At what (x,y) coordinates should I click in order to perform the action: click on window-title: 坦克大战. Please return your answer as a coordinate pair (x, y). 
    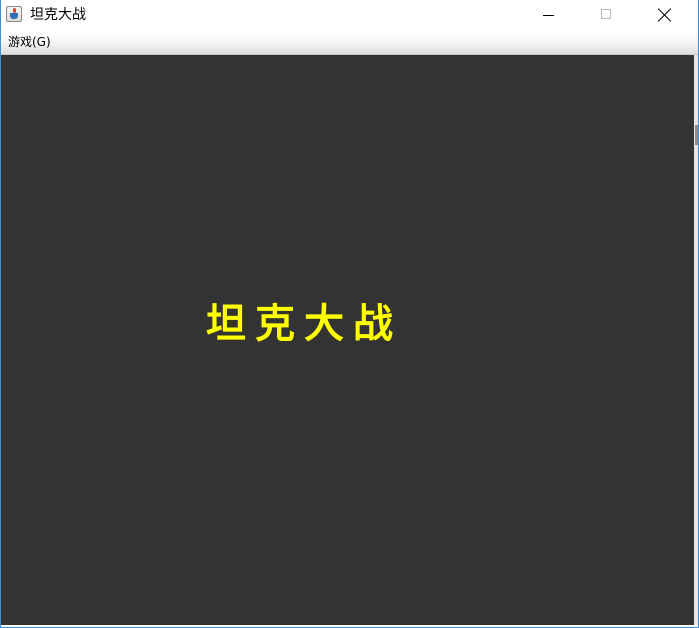
    Looking at the image, I should click on (58, 15).